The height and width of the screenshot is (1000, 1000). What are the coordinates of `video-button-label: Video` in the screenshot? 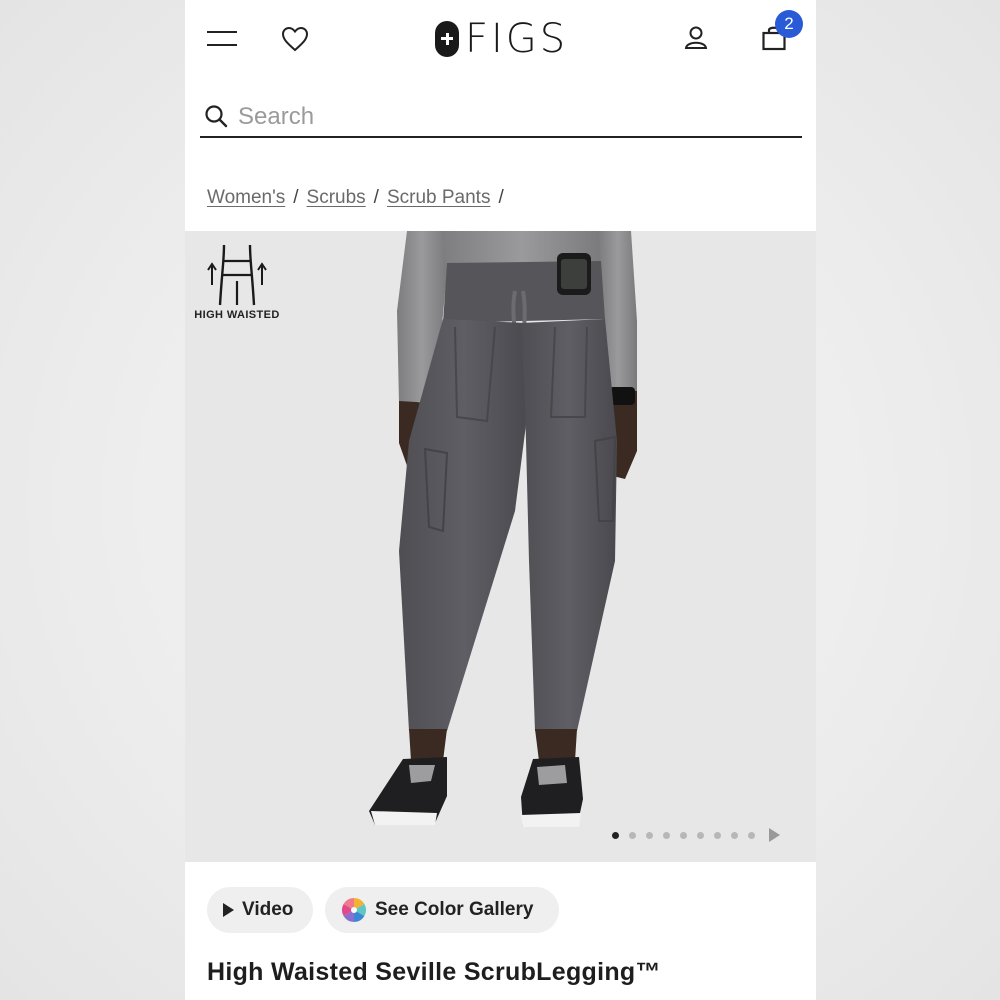 It's located at (268, 909).